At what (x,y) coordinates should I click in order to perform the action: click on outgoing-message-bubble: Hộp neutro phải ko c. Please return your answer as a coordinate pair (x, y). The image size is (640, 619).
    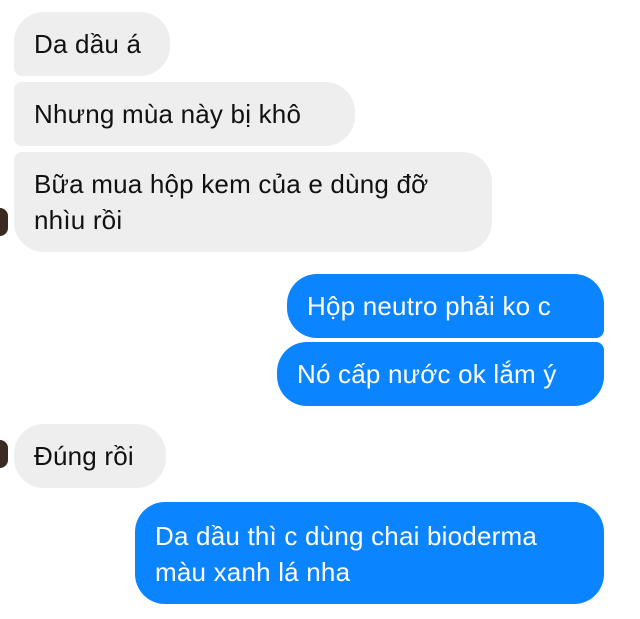
    Looking at the image, I should click on (445, 306).